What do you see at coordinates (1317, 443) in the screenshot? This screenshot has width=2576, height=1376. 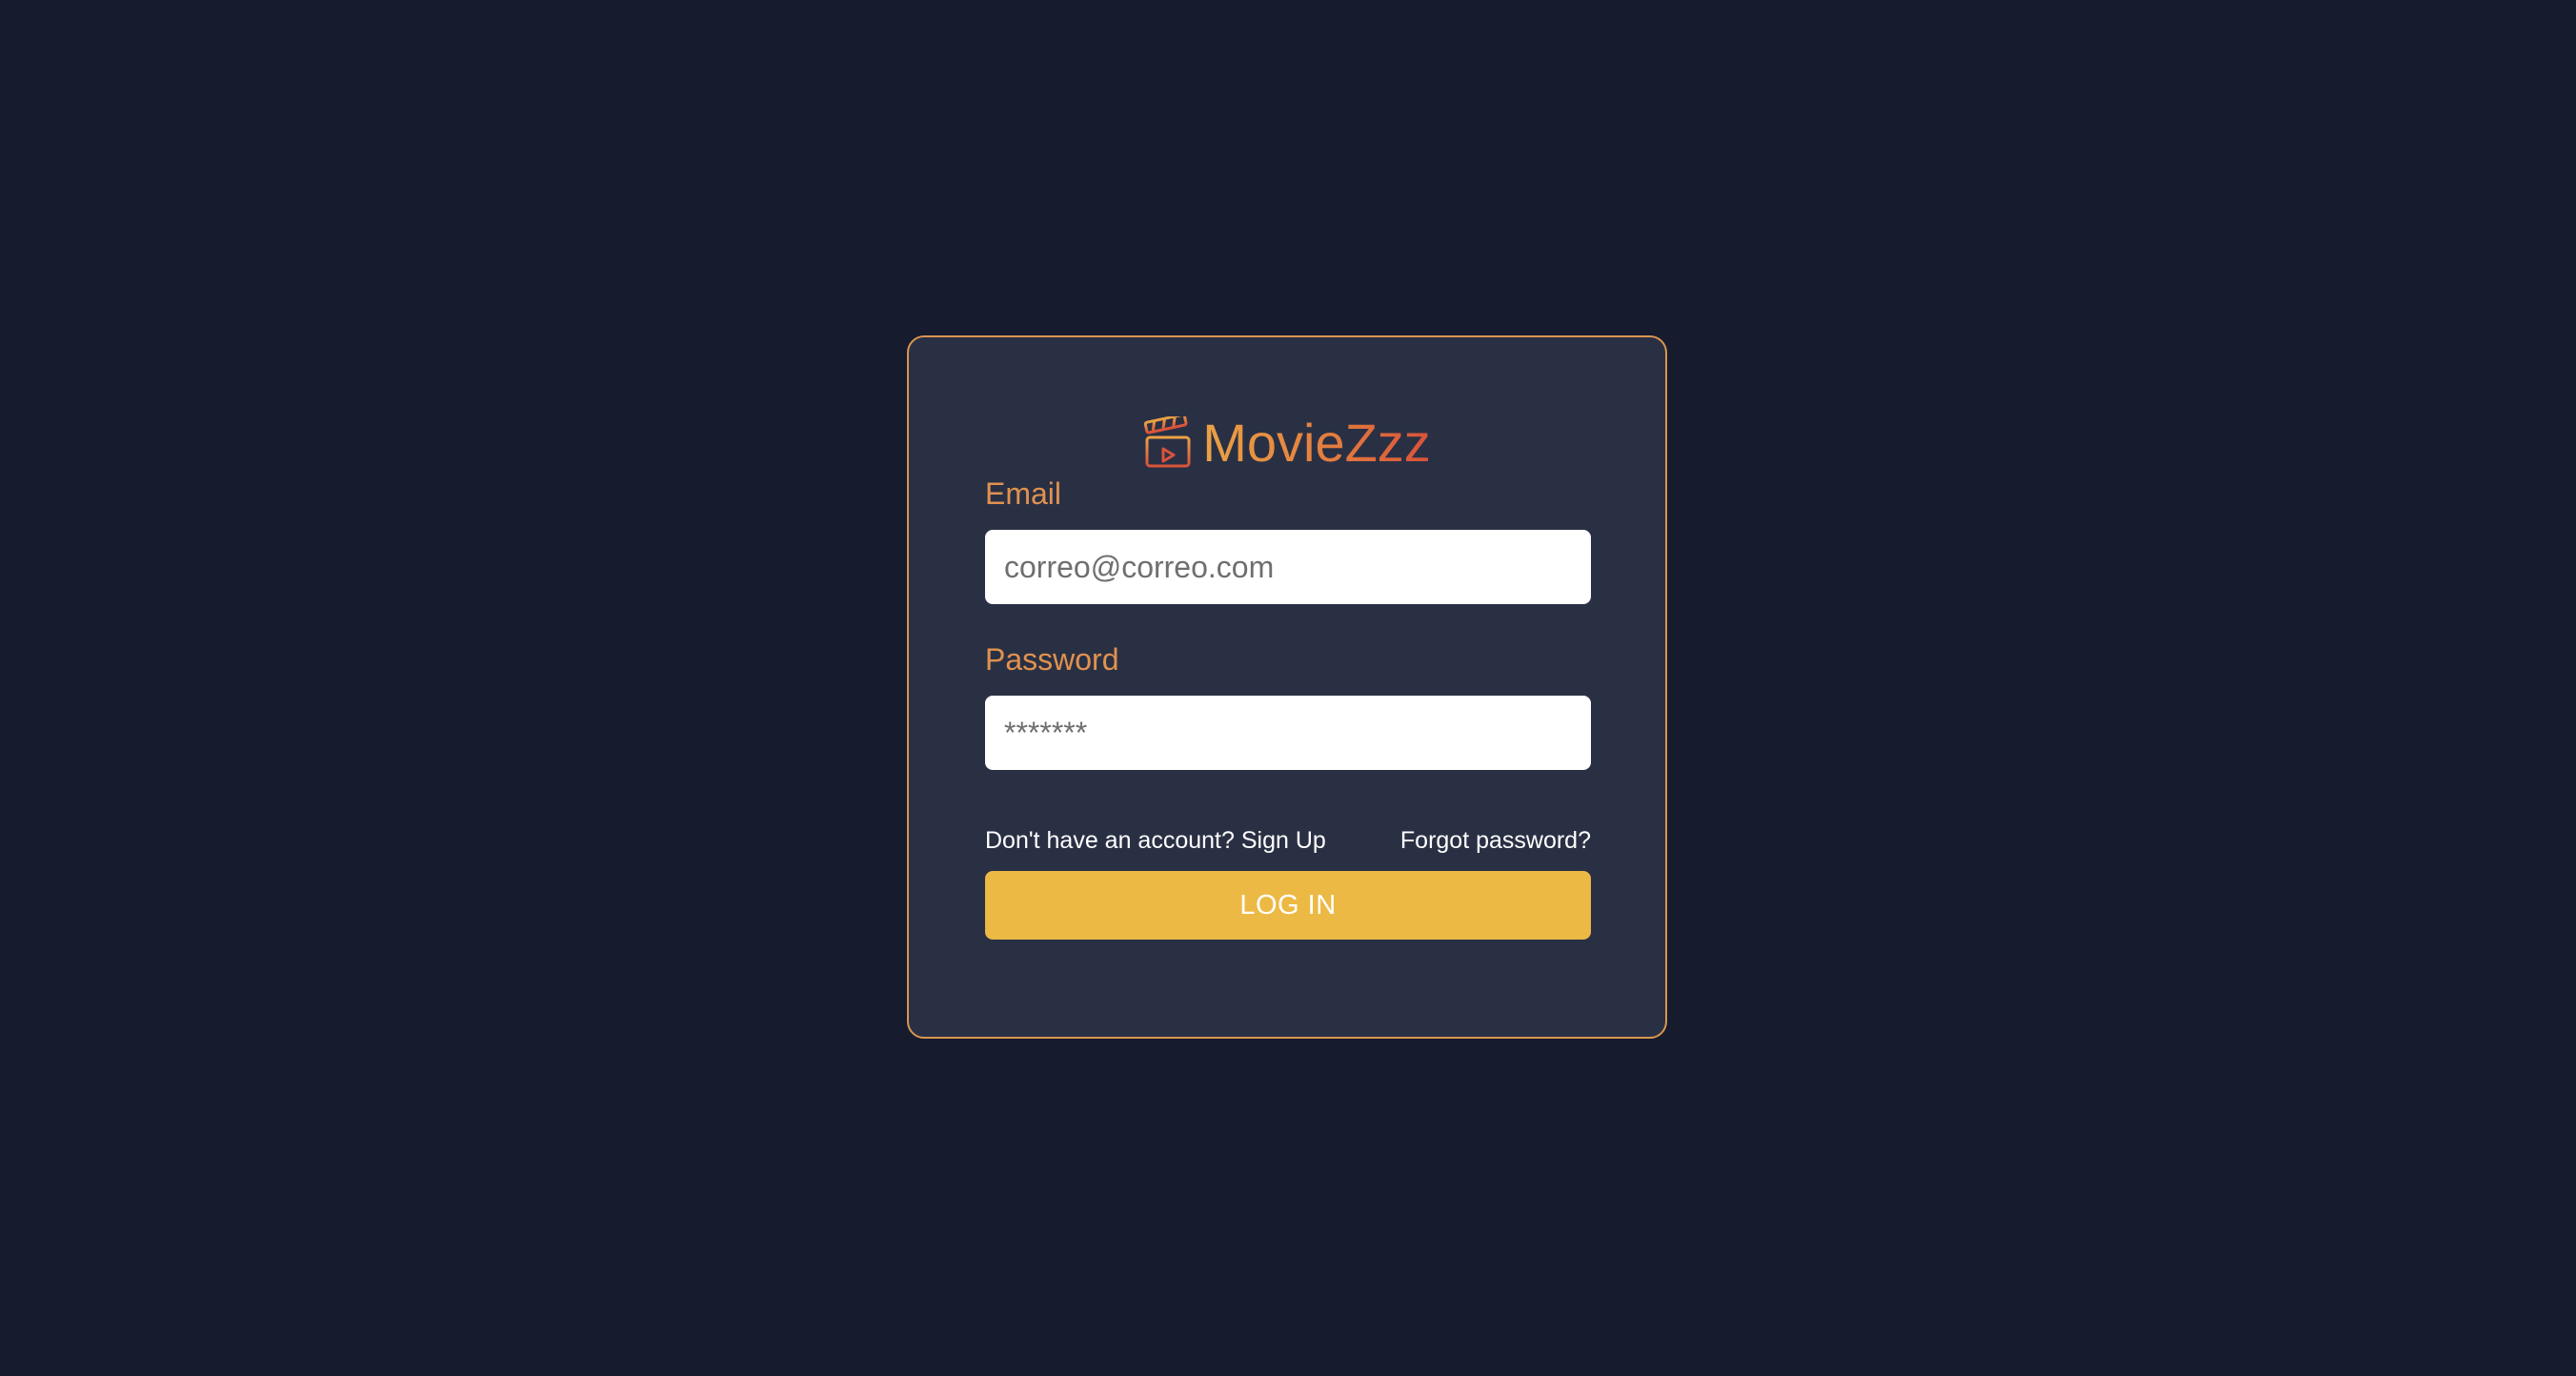 I see `brand-name: MovieZzz` at bounding box center [1317, 443].